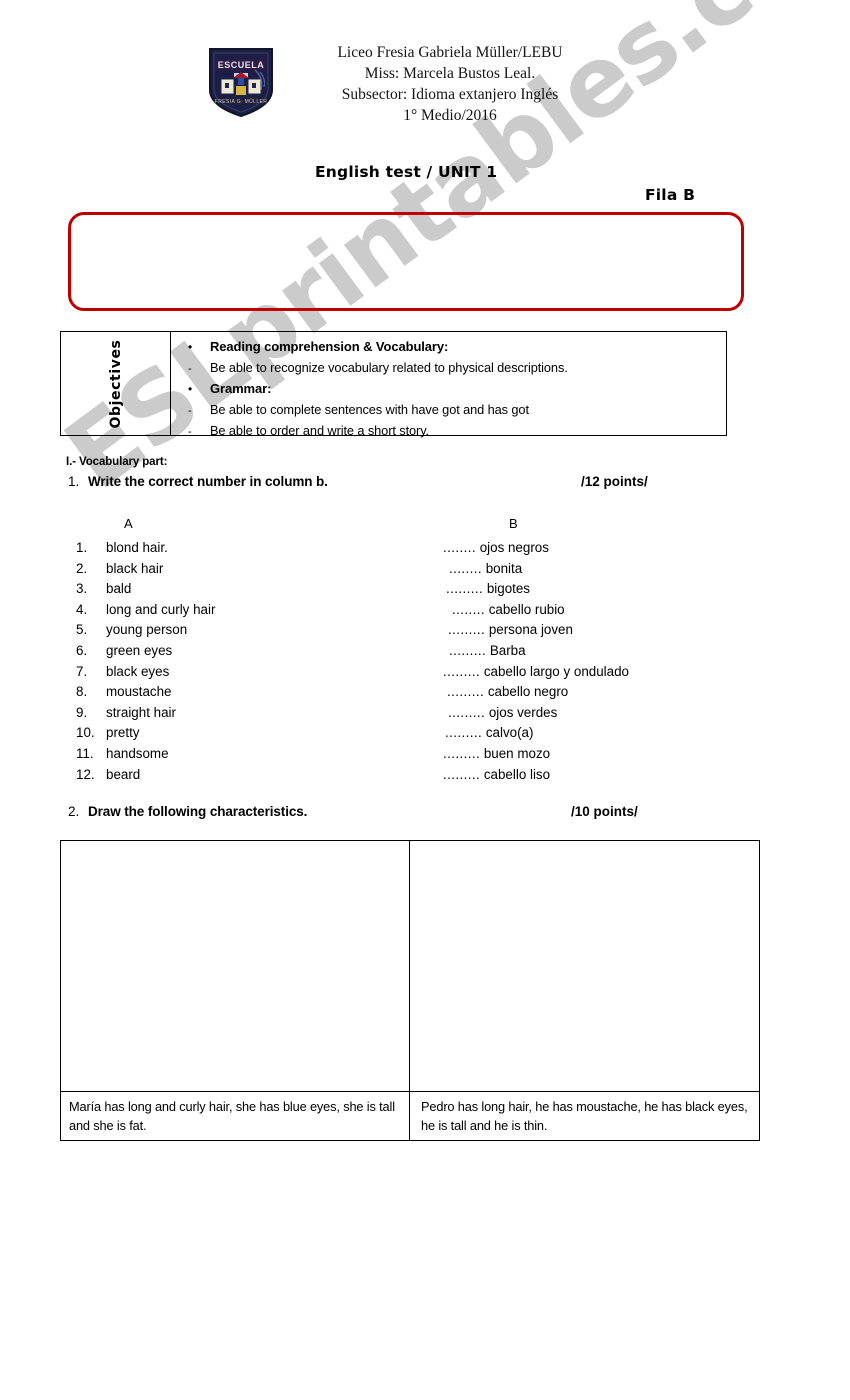 This screenshot has width=850, height=1400. What do you see at coordinates (517, 774) in the screenshot?
I see `item-term: cabello liso` at bounding box center [517, 774].